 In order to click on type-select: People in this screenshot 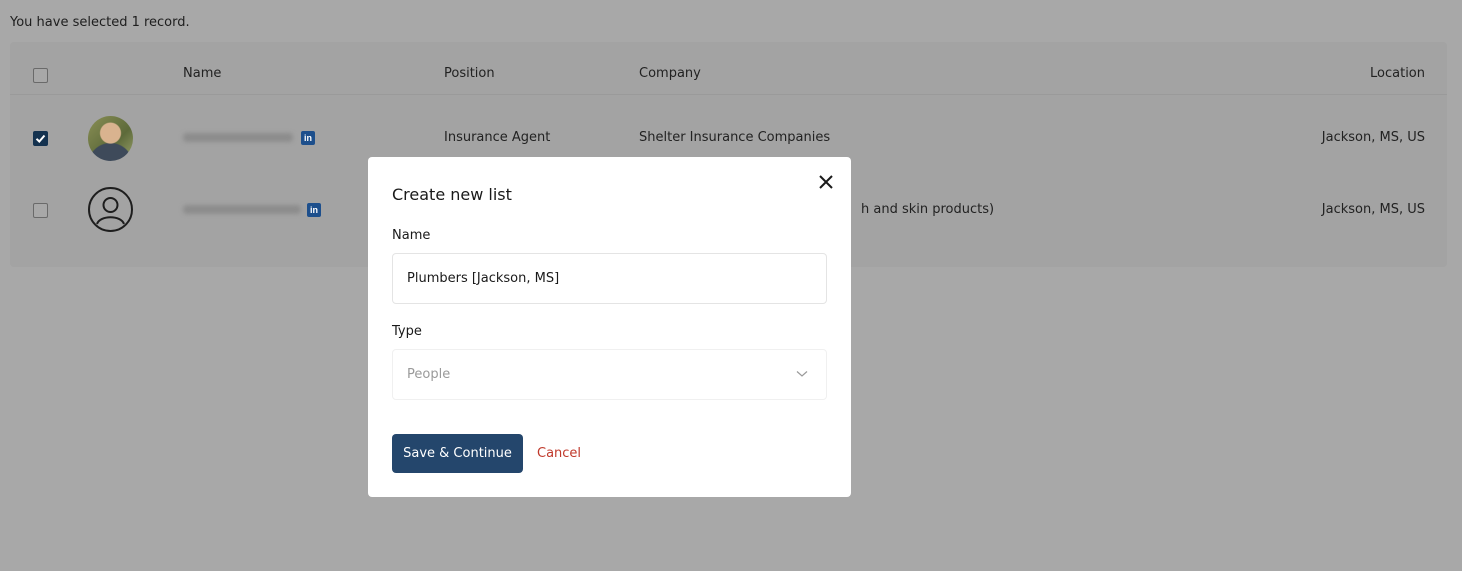, I will do `click(609, 374)`.